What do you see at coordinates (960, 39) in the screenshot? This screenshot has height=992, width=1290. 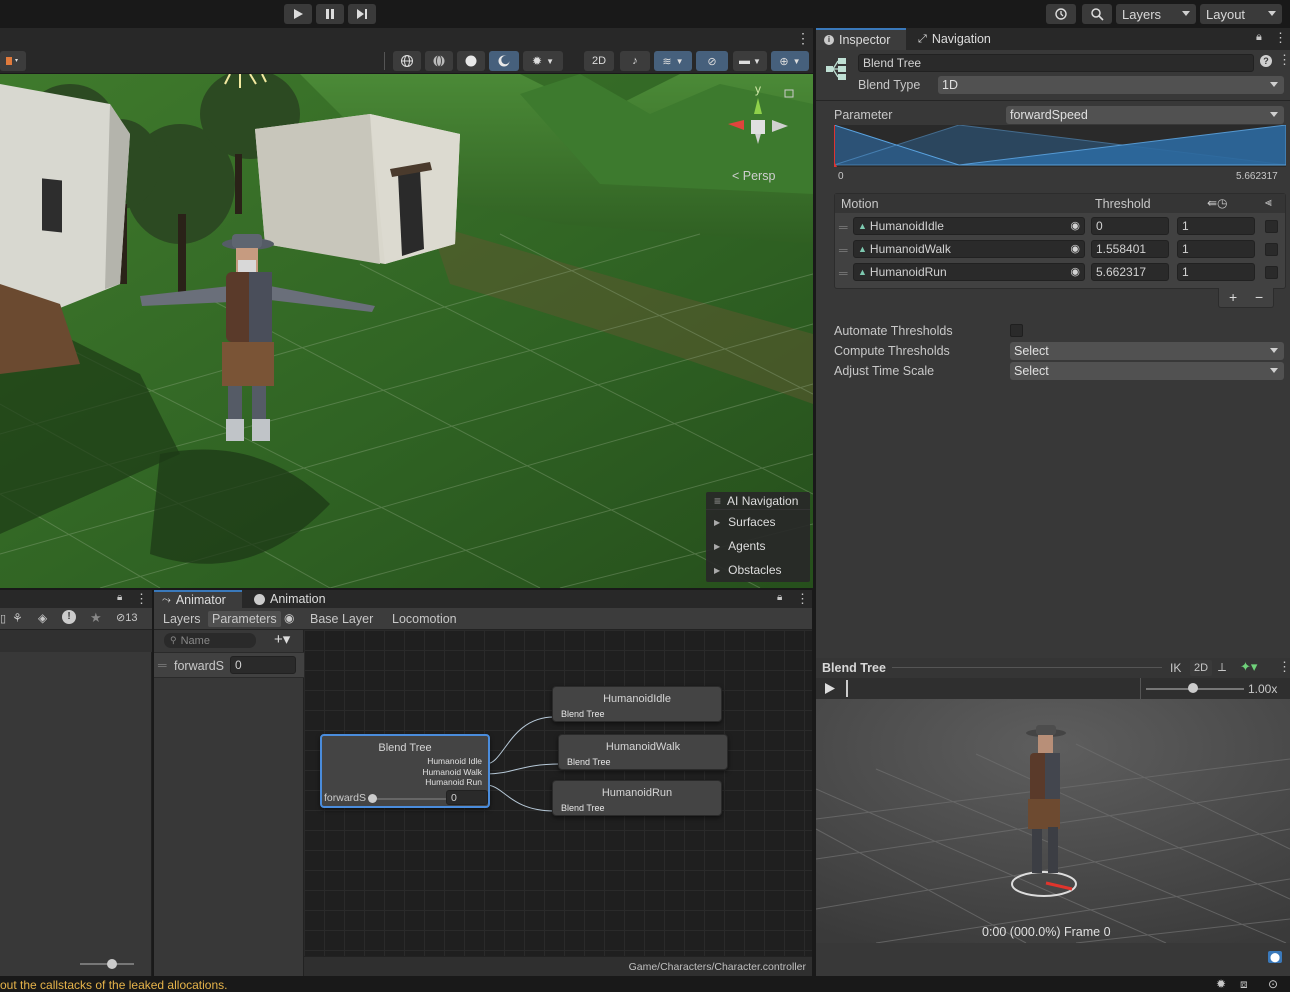 I see `tab-navigation: ⤢ Navigation` at bounding box center [960, 39].